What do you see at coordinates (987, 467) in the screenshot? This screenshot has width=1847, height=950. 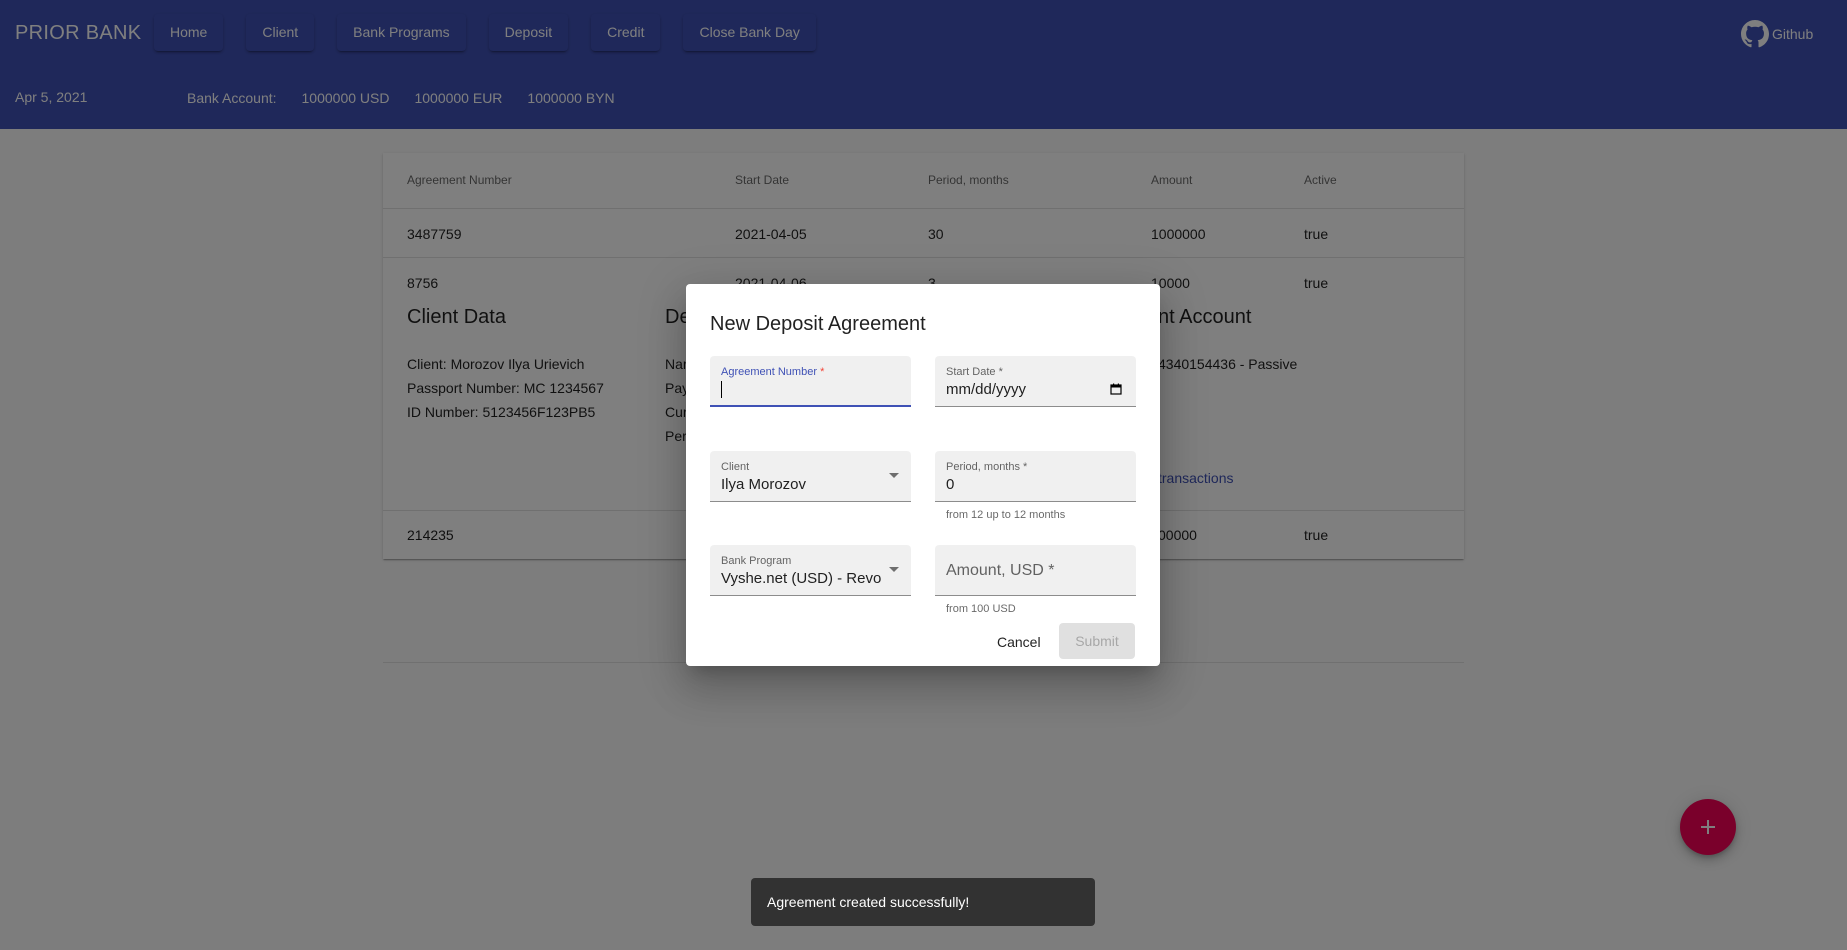 I see `period-label: Period, months *` at bounding box center [987, 467].